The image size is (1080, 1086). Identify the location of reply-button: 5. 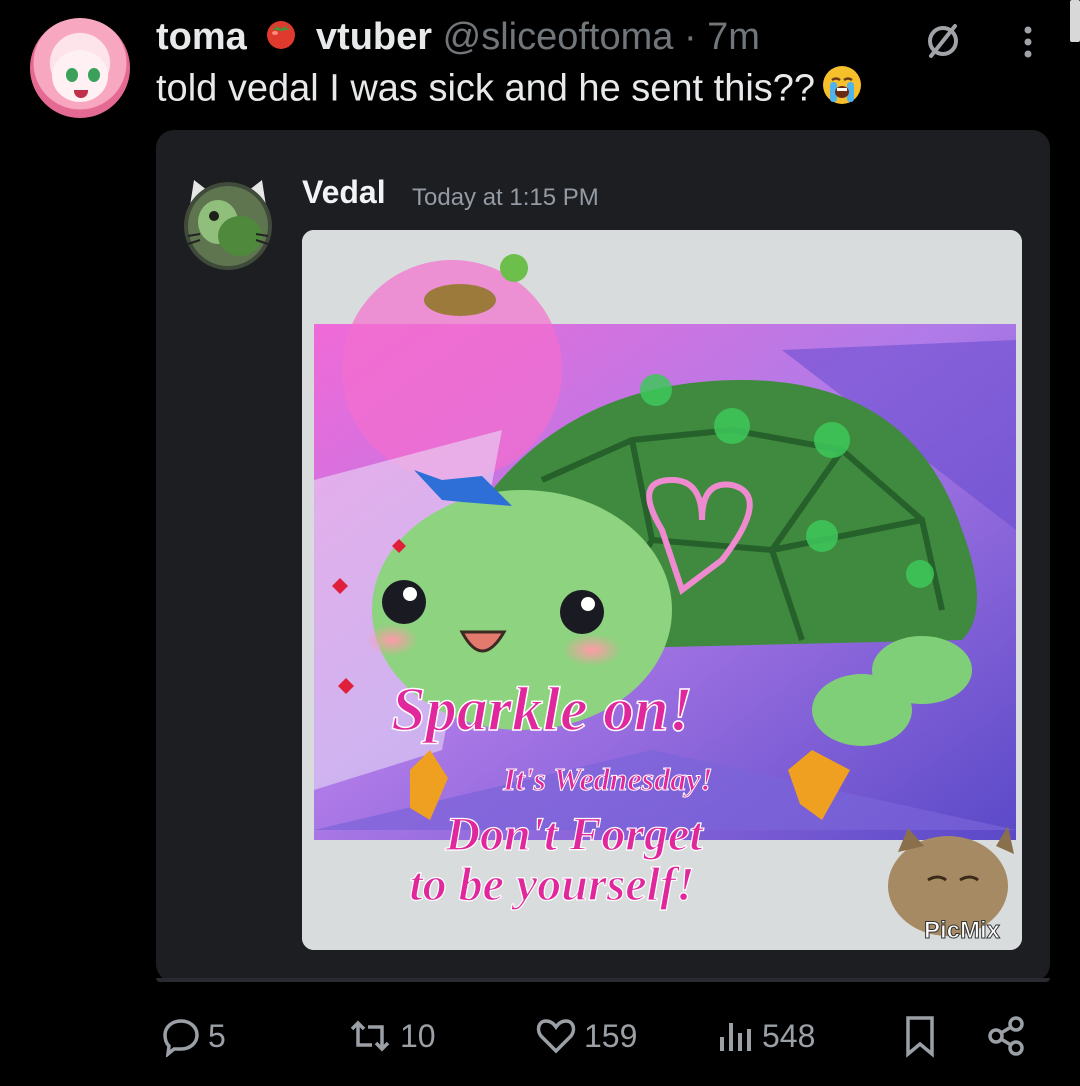
(193, 1036).